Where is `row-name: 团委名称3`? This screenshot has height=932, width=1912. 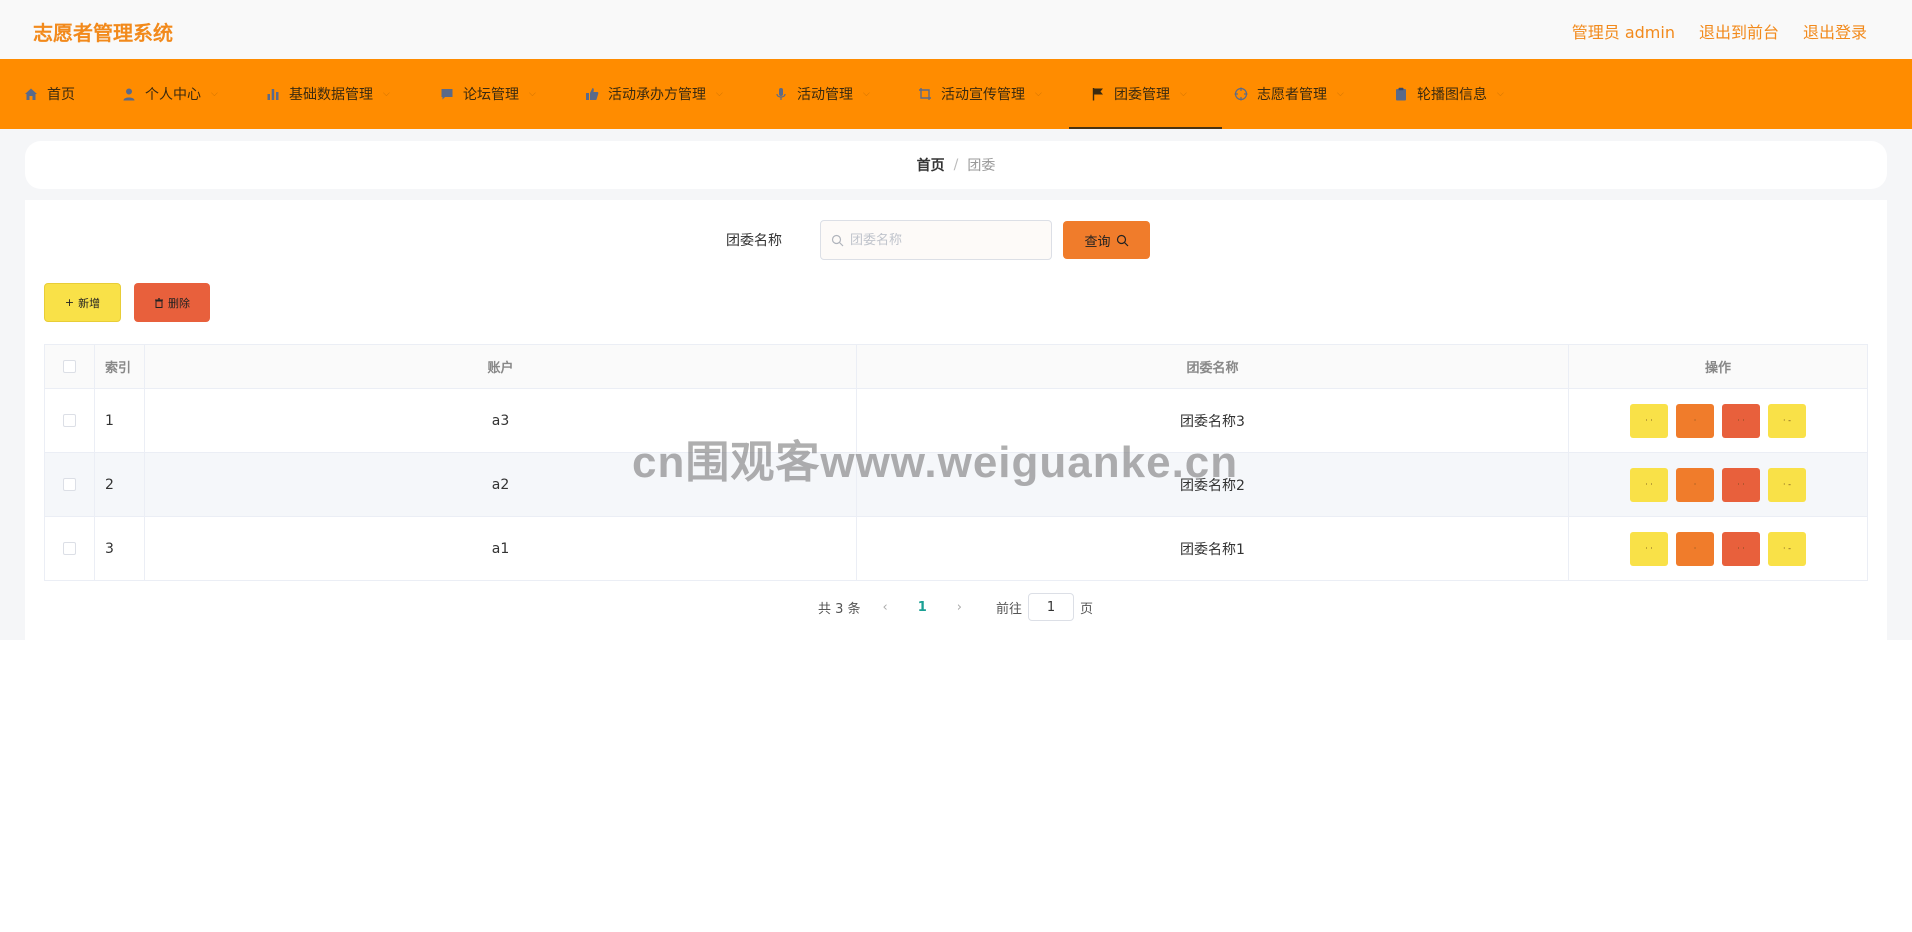 row-name: 团委名称3 is located at coordinates (1213, 420).